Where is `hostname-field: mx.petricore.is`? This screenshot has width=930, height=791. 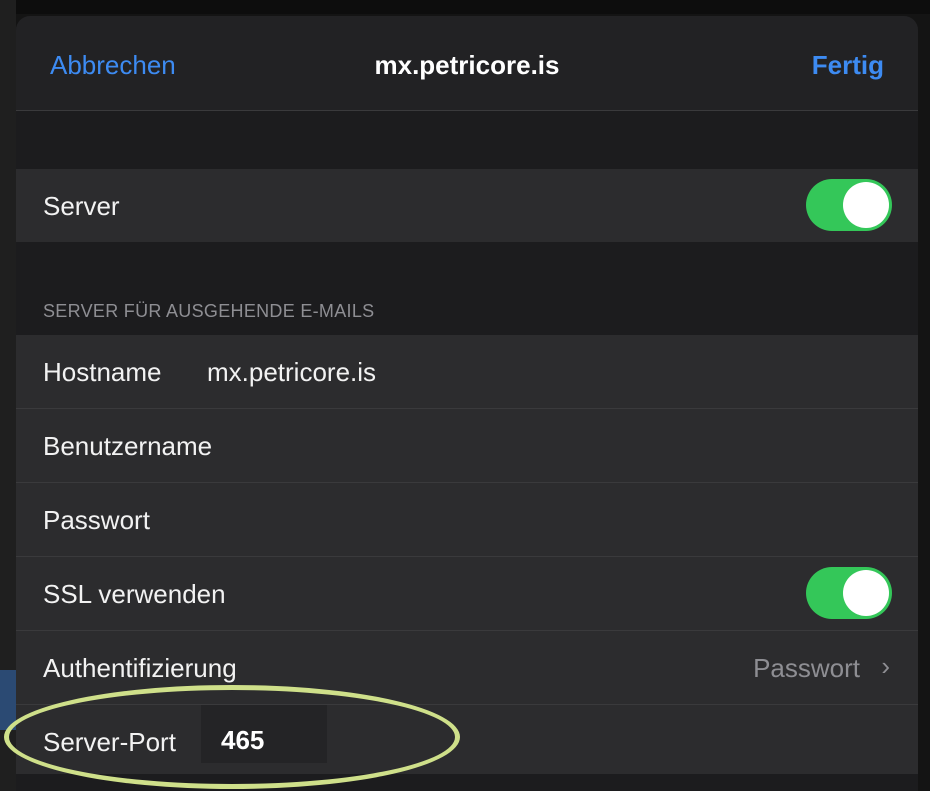 hostname-field: mx.petricore.is is located at coordinates (291, 372).